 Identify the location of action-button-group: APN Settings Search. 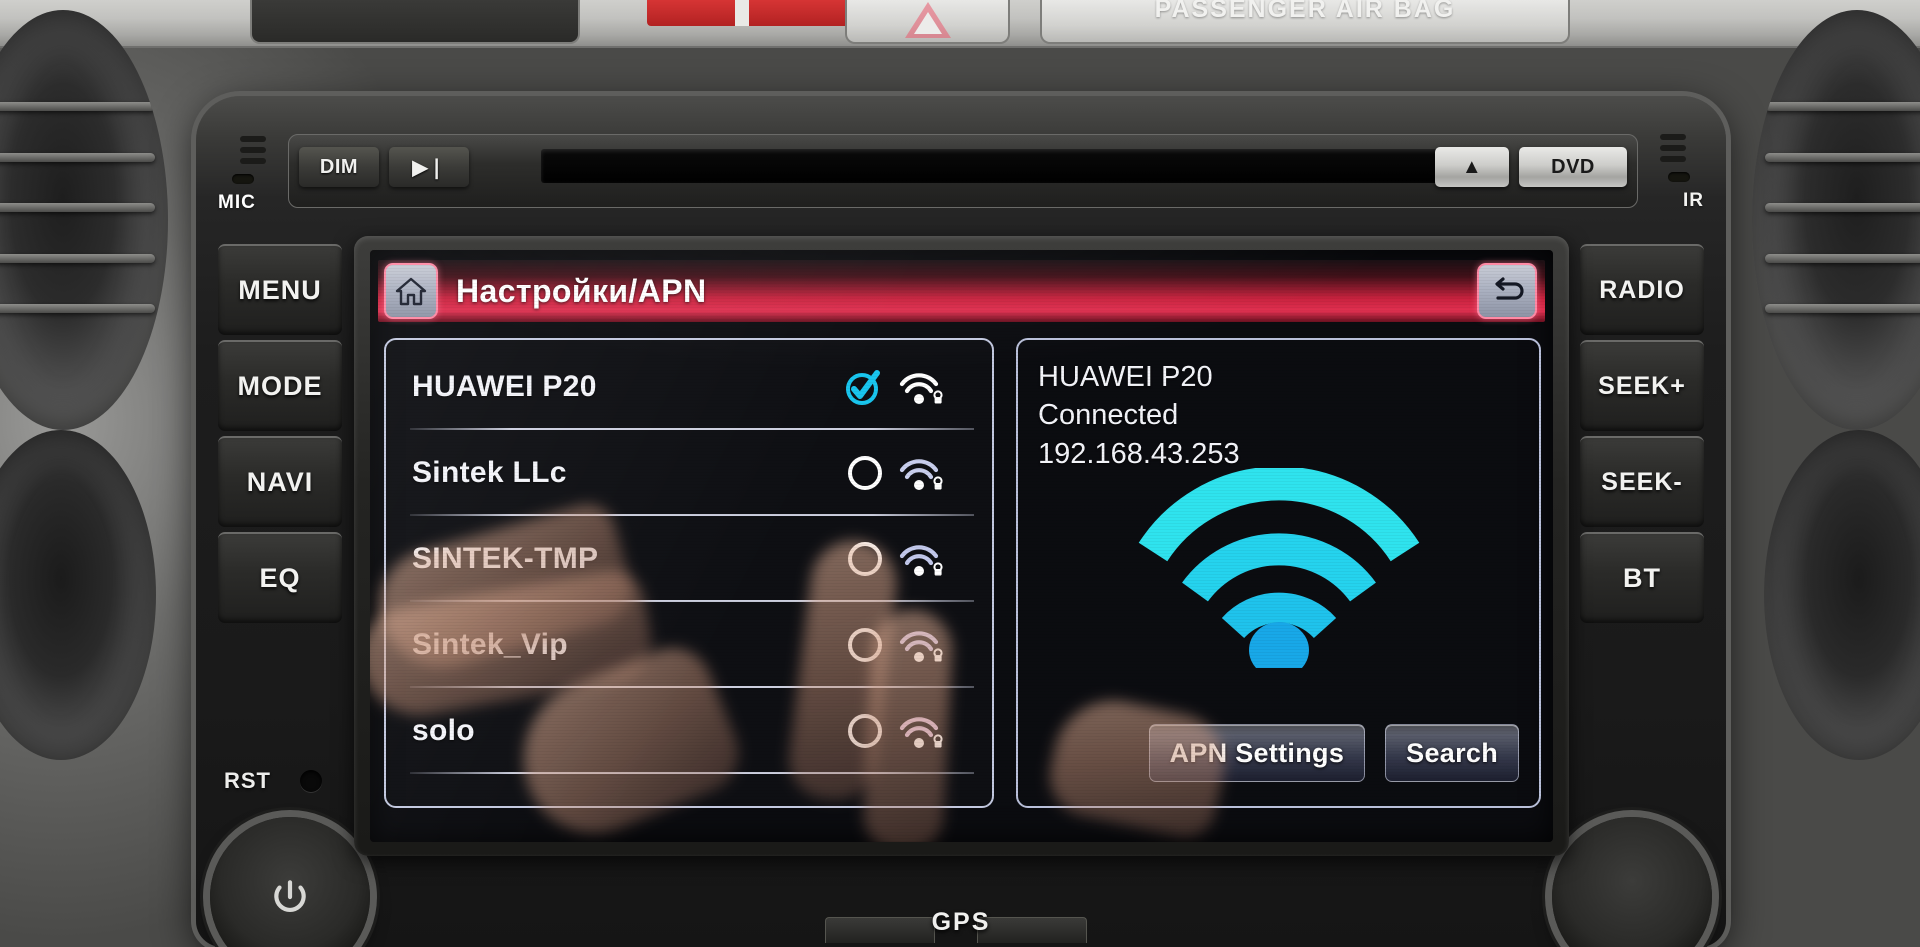
(1333, 753).